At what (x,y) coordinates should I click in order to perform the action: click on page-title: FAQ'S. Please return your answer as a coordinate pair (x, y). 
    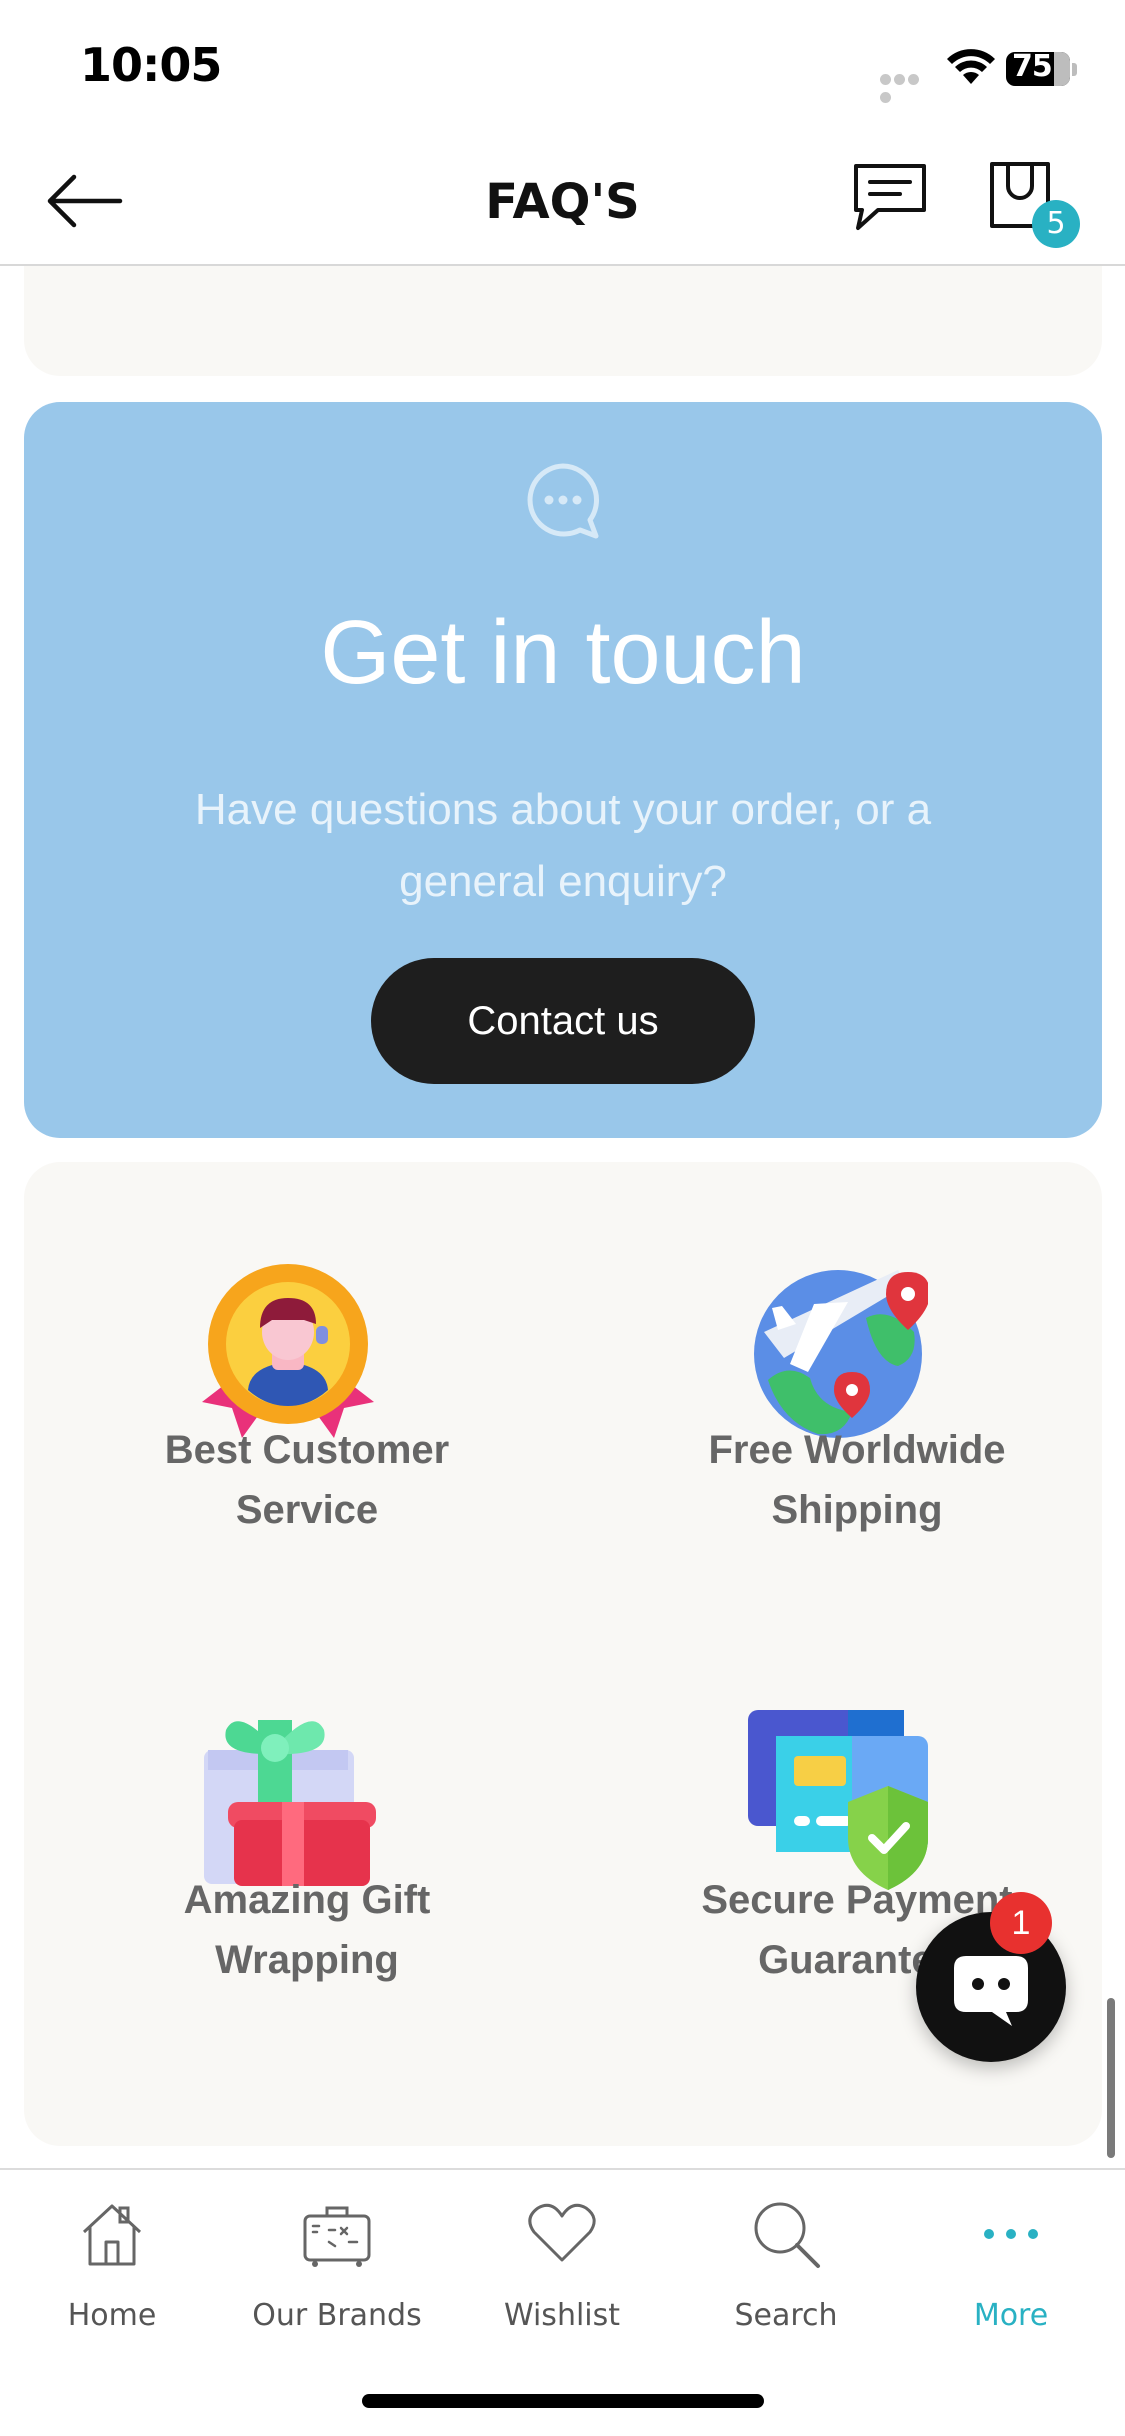
    Looking at the image, I should click on (562, 202).